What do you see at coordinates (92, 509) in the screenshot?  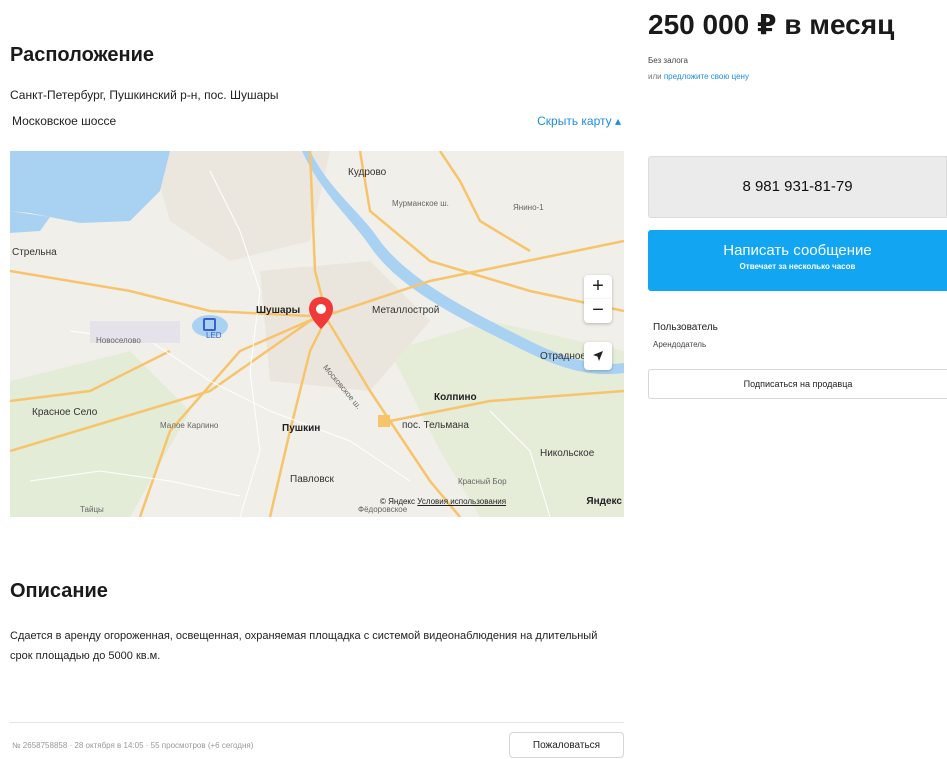 I see `map-label-taitsy: Тайцы` at bounding box center [92, 509].